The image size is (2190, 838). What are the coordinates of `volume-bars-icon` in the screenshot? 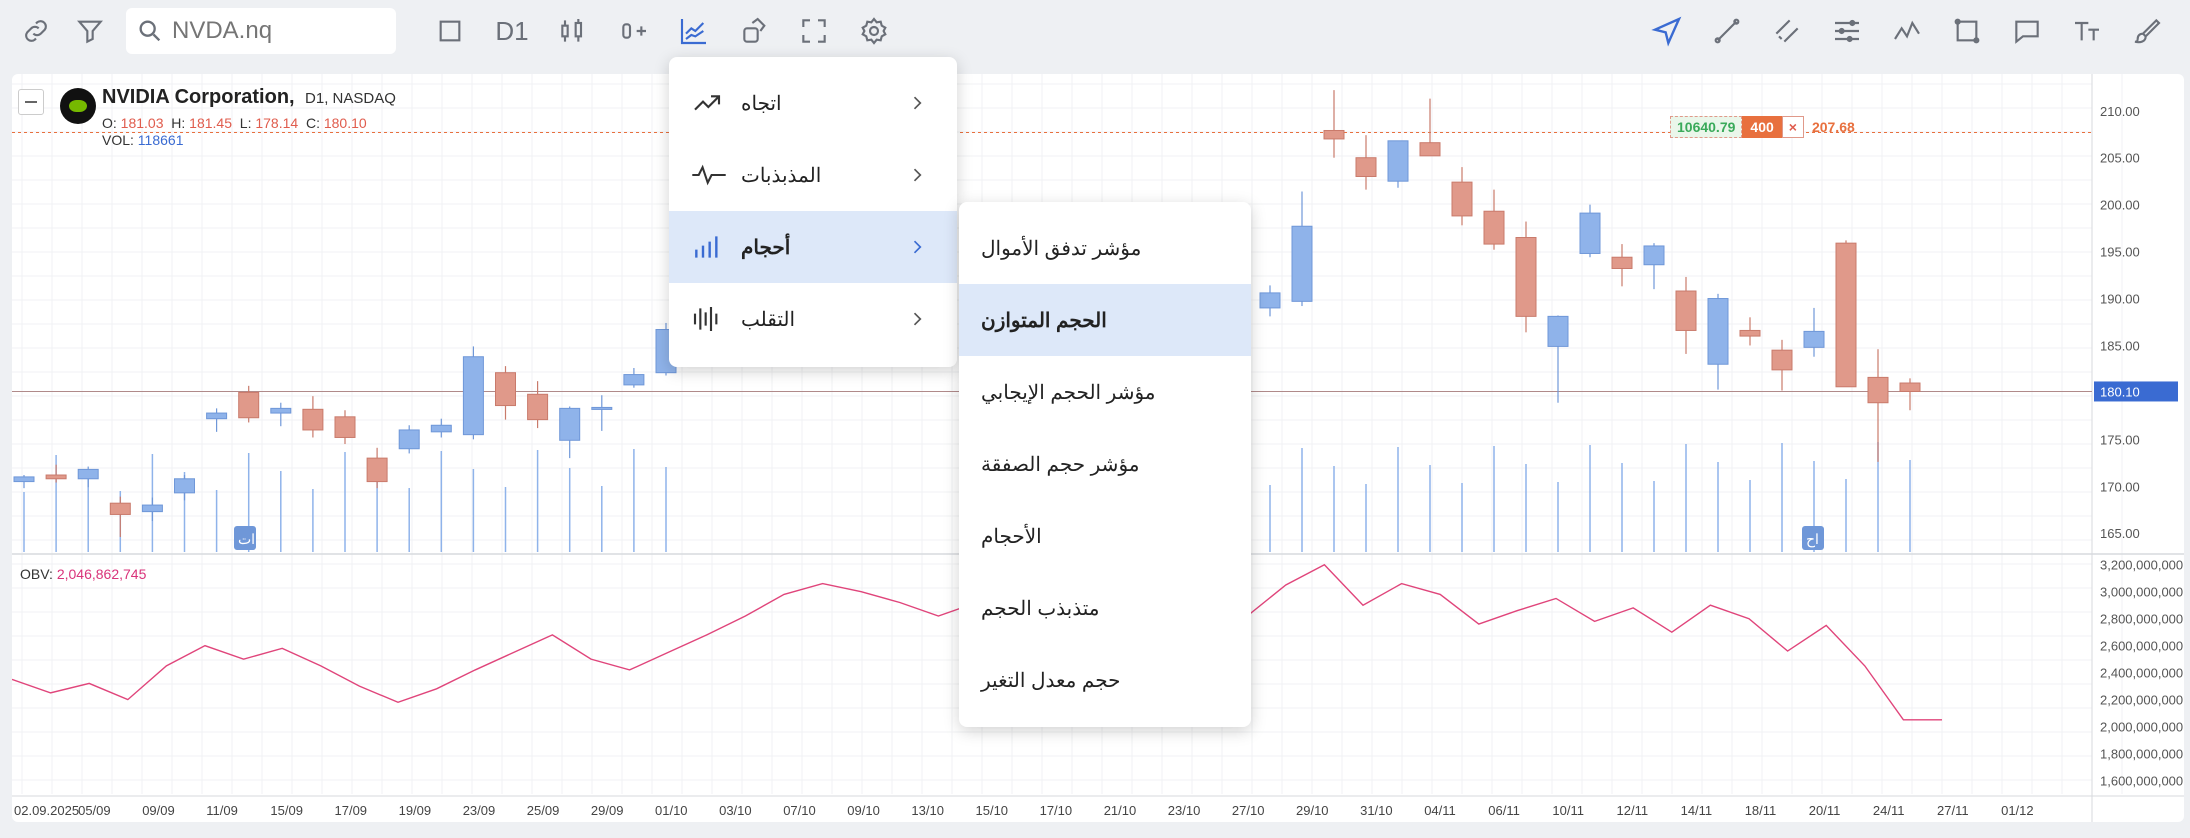 It's located at (709, 247).